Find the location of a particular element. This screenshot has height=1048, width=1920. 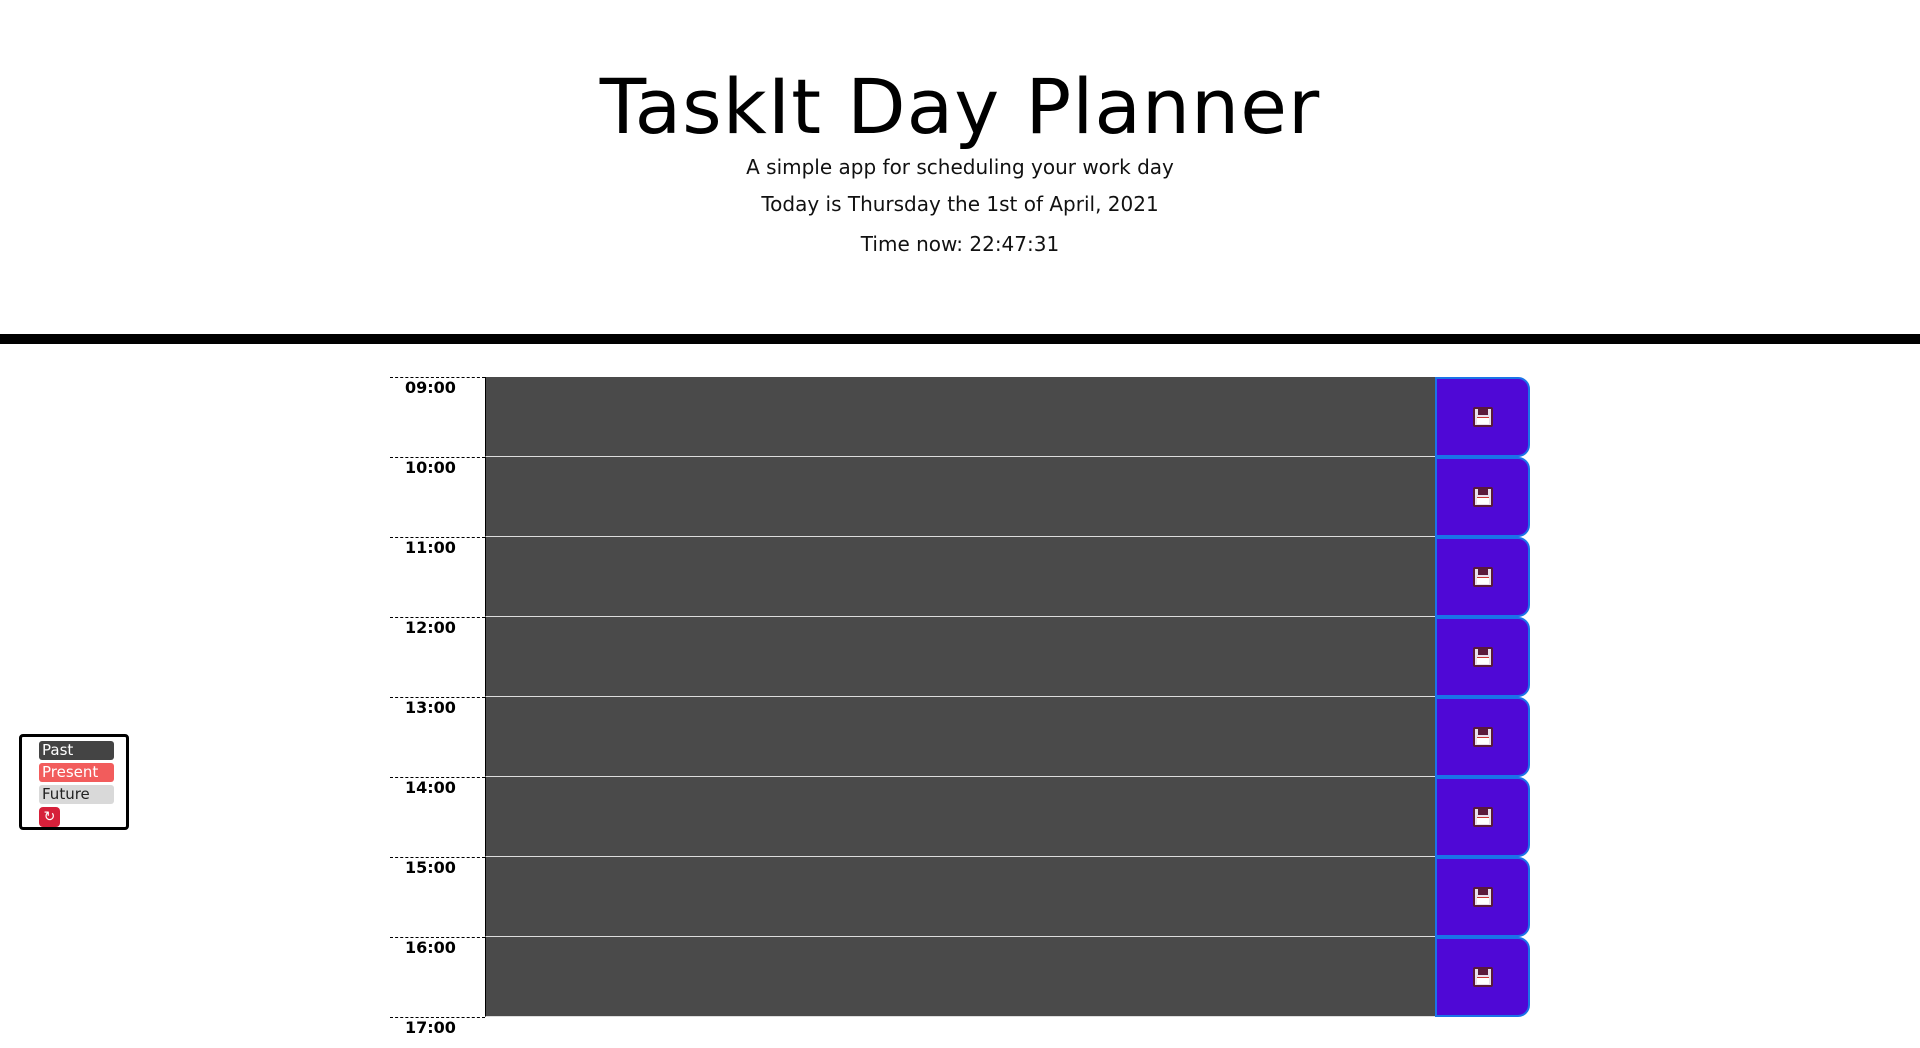

header-divider is located at coordinates (960, 339).